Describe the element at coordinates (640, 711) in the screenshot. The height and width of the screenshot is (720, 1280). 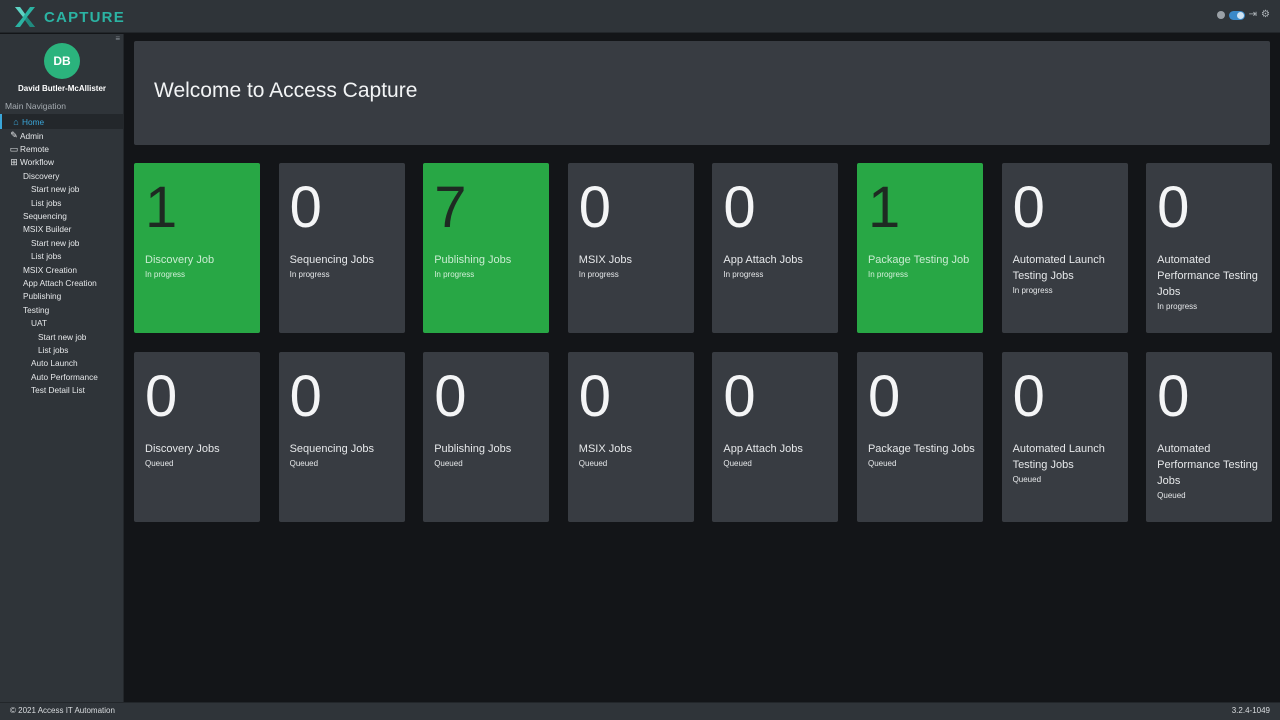
I see `footer: © 2021 Access IT Automation 3.2.4-1049` at that location.